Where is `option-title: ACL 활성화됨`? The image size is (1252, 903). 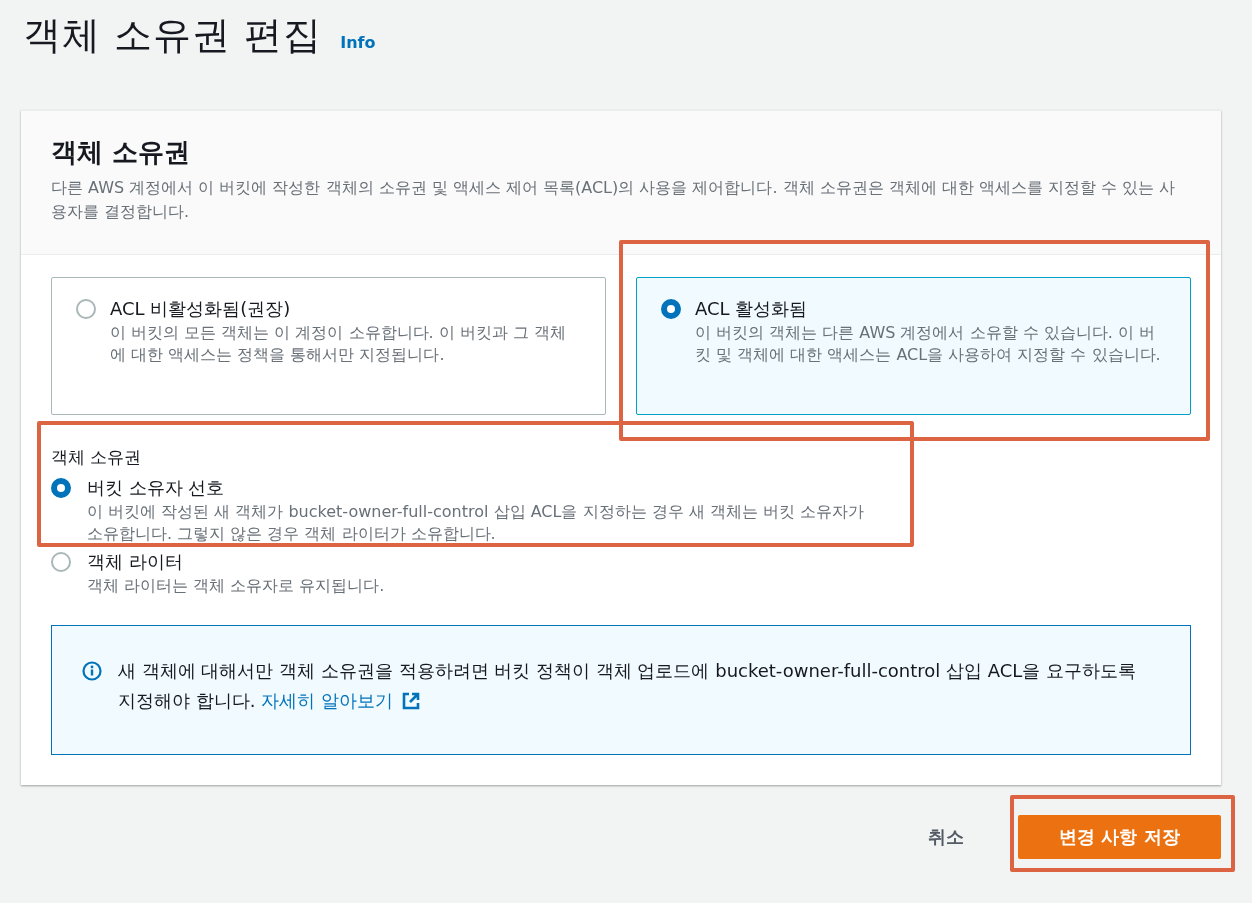
option-title: ACL 활성화됨 is located at coordinates (752, 309).